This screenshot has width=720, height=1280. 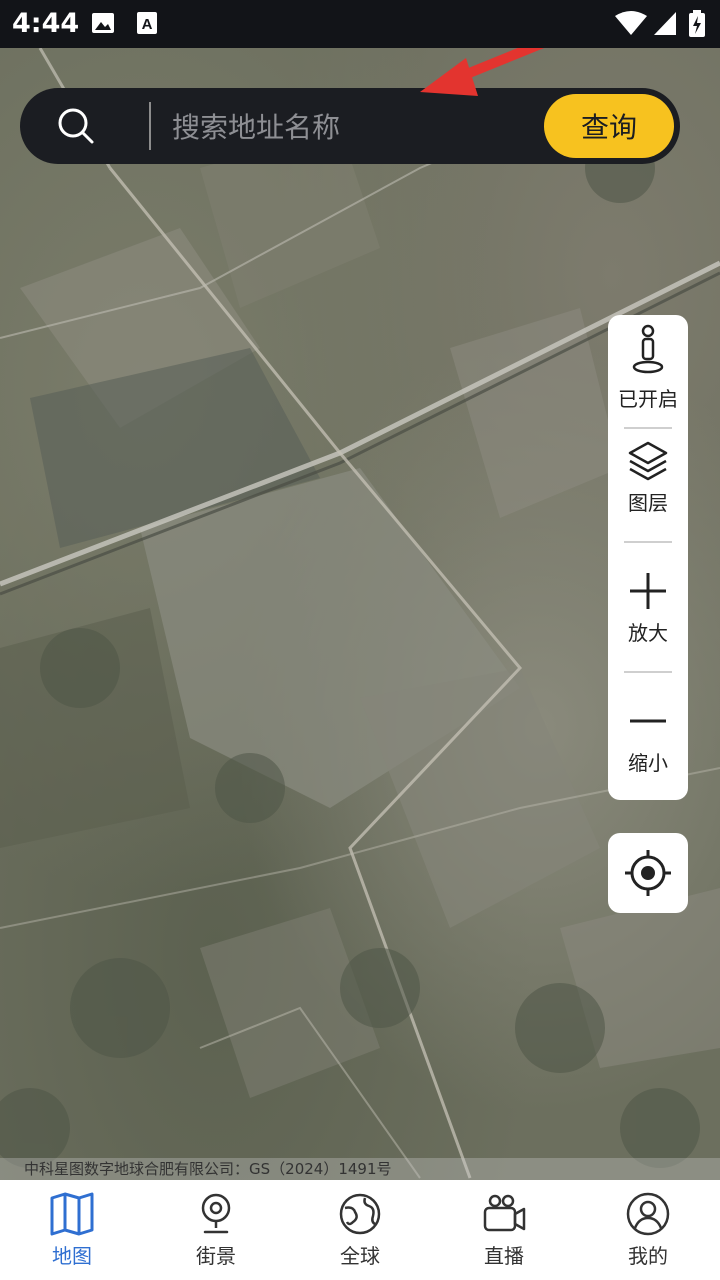 I want to click on nav-item-map: 地图, so click(x=72, y=1230).